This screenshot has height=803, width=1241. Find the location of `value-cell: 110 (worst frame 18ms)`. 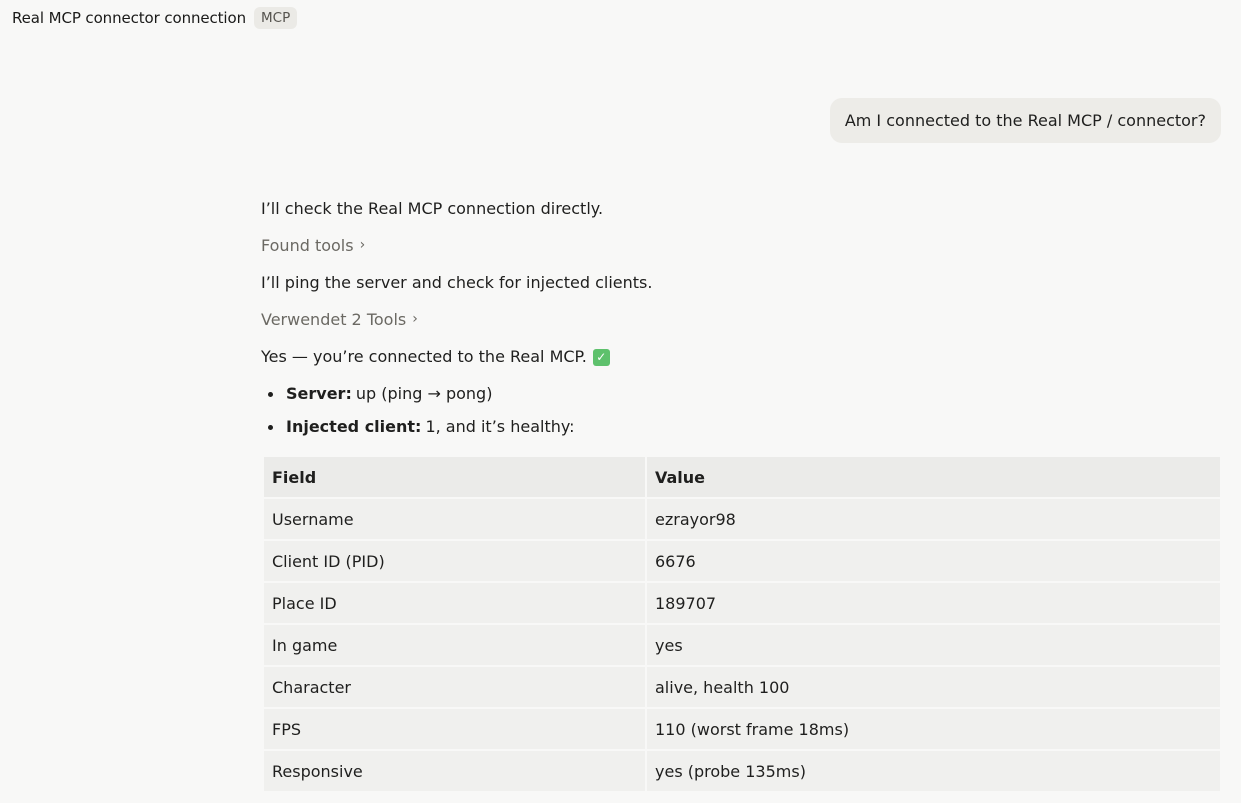

value-cell: 110 (worst frame 18ms) is located at coordinates (933, 729).